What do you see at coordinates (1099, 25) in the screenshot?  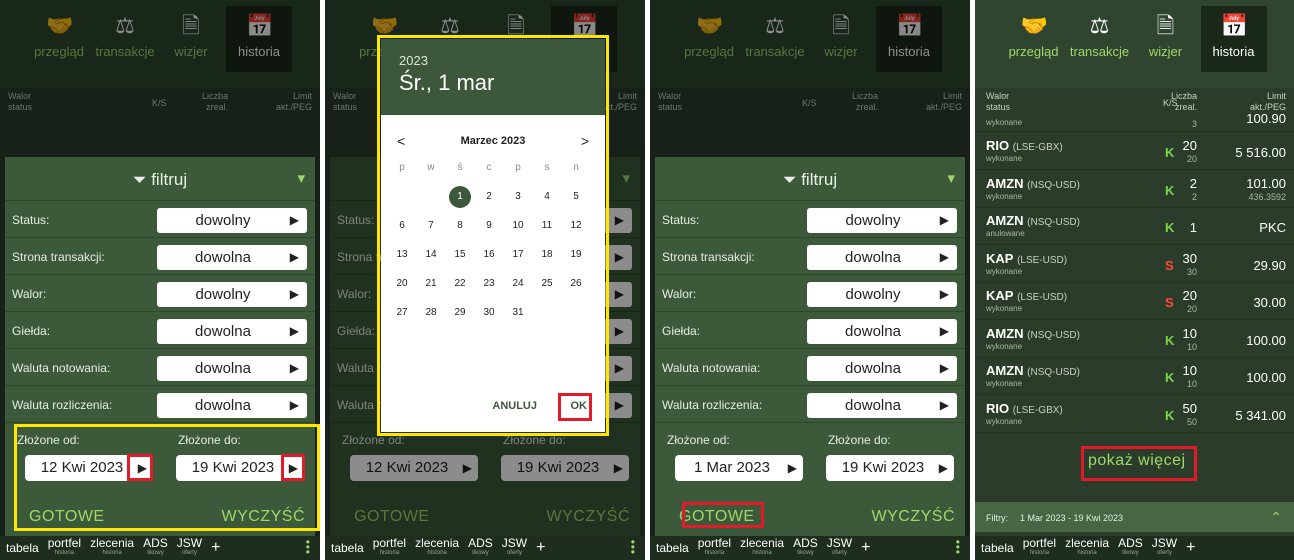 I see `gavel-icon: ⚖` at bounding box center [1099, 25].